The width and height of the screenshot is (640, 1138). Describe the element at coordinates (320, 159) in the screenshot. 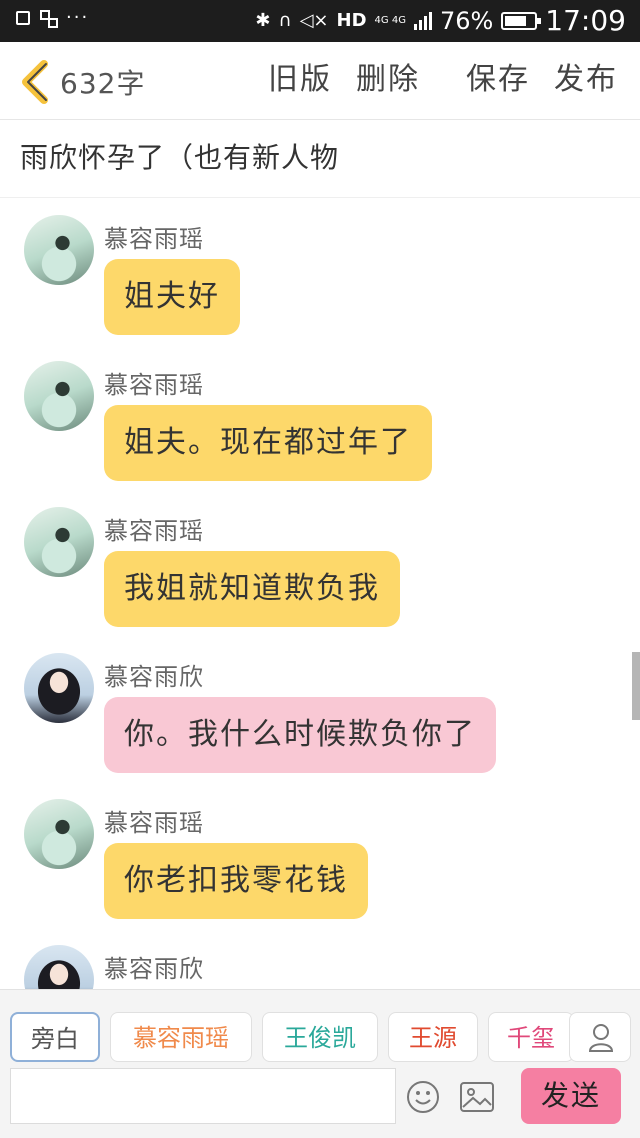

I see `story-title: 雨欣怀孕了（也有新人物` at that location.